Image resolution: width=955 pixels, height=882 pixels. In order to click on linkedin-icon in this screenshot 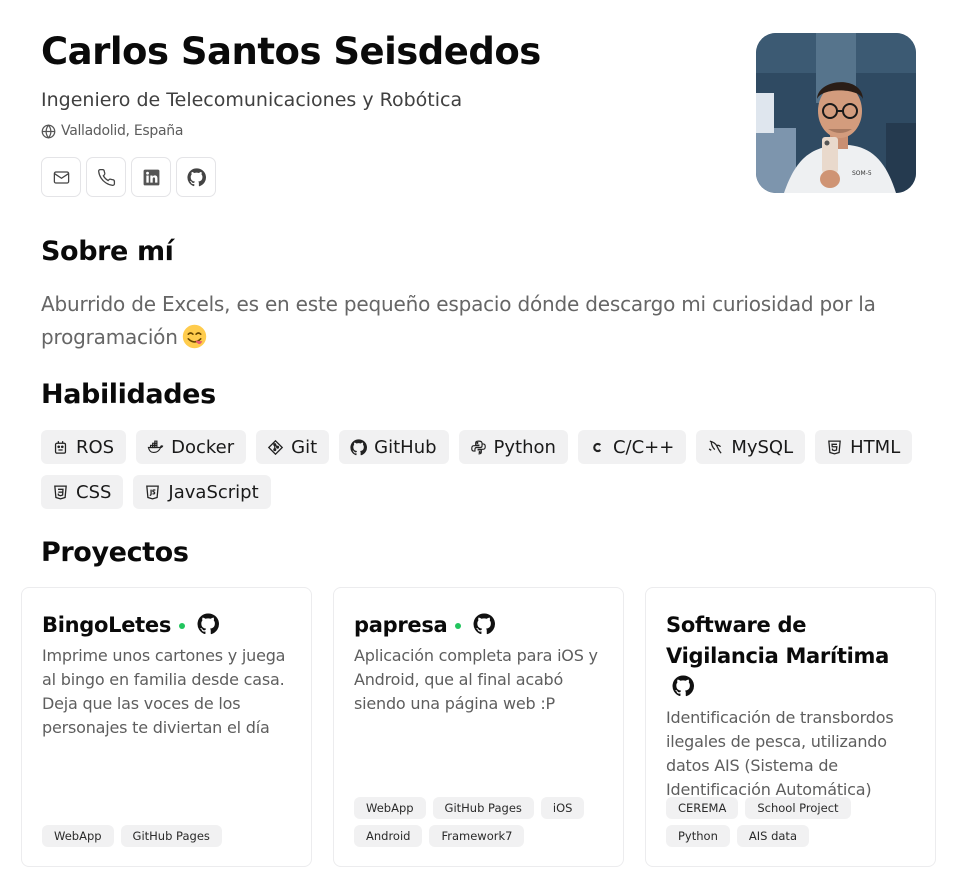, I will do `click(151, 177)`.